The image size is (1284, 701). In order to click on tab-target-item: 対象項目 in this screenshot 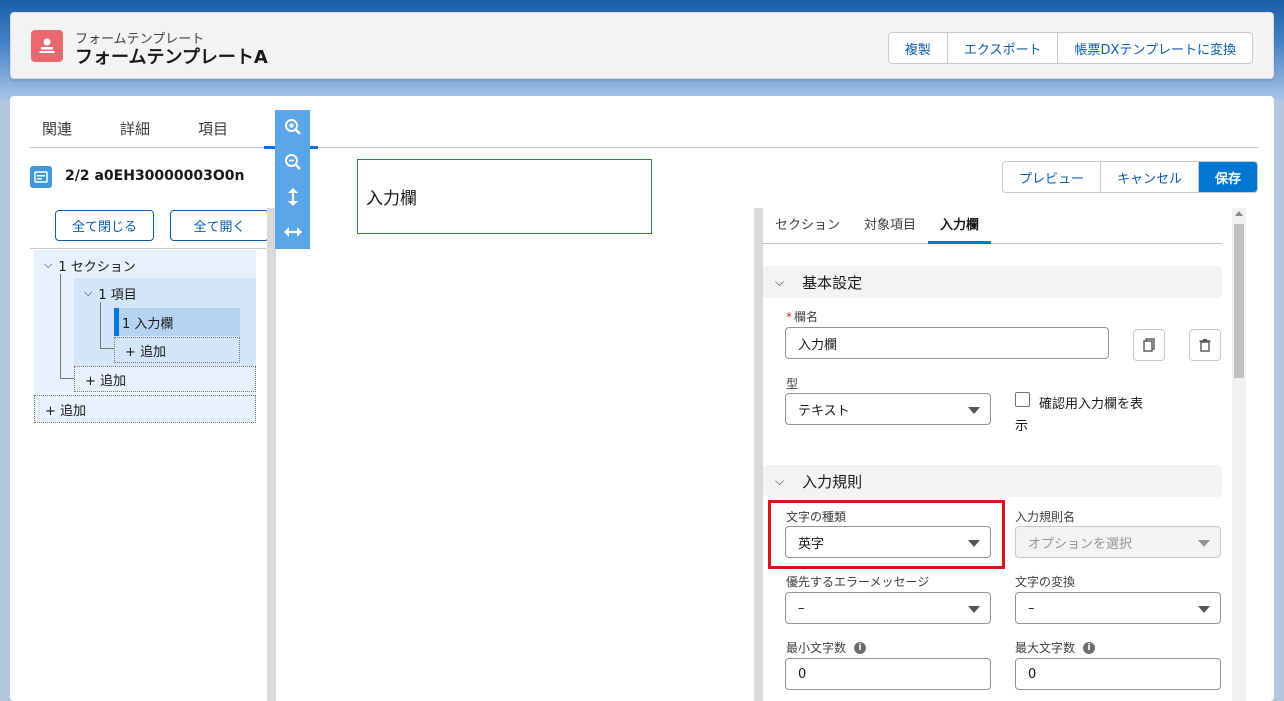, I will do `click(890, 225)`.